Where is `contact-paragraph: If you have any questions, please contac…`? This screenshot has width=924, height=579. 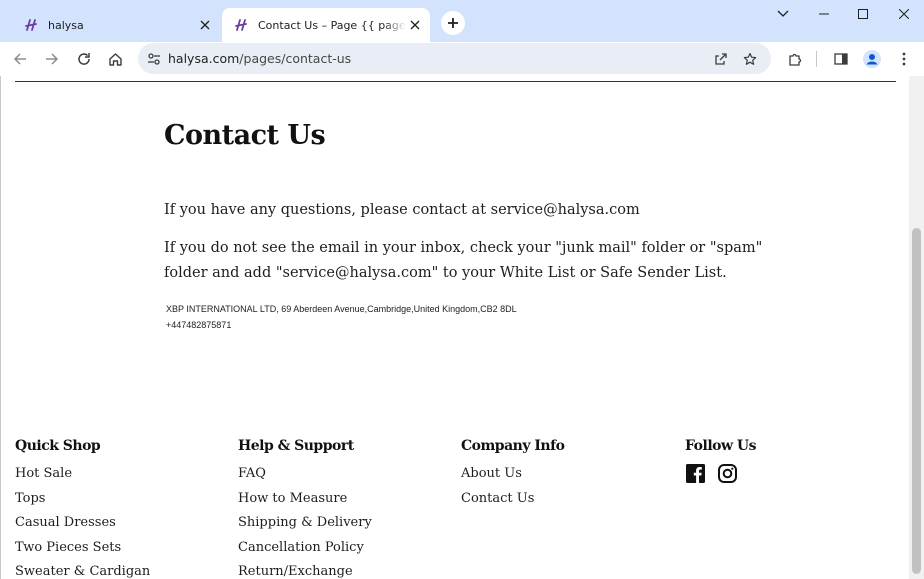
contact-paragraph: If you have any questions, please contac… is located at coordinates (402, 210).